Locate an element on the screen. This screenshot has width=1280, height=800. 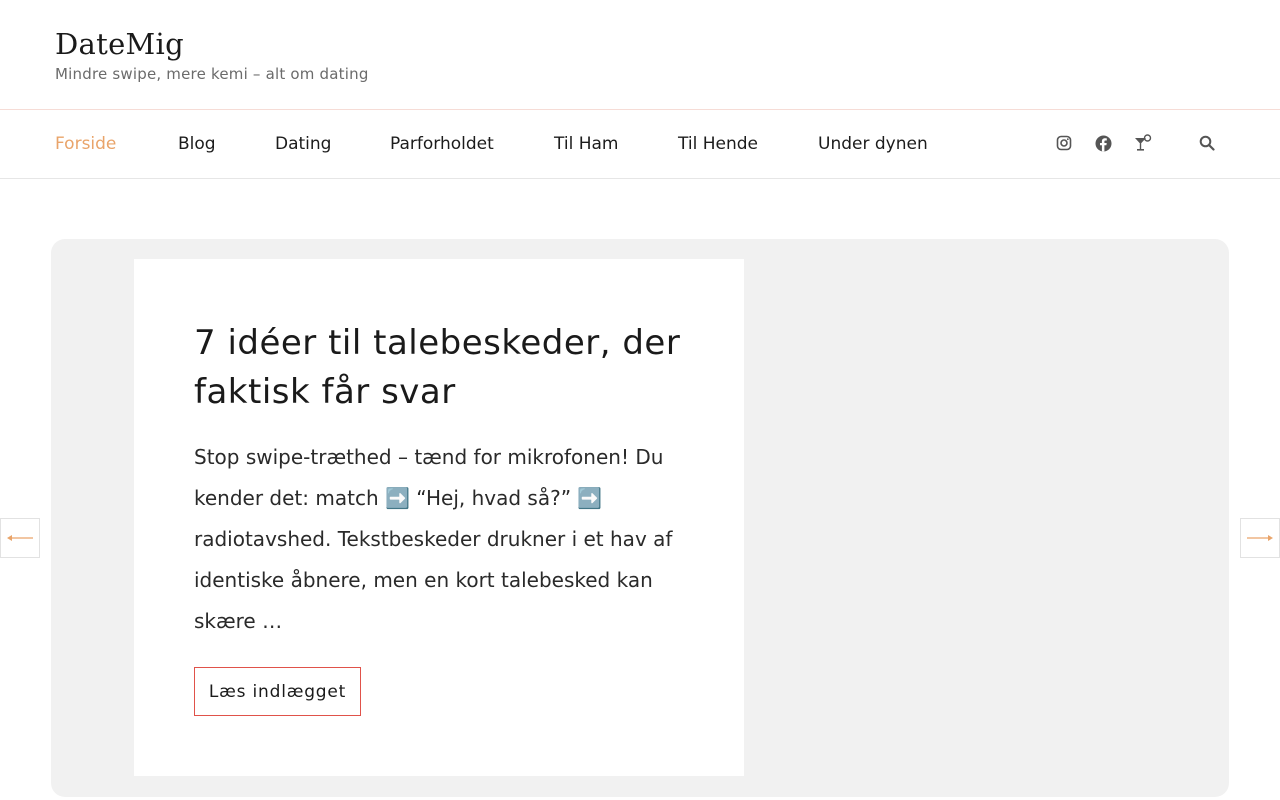
search-icon is located at coordinates (1207, 143).